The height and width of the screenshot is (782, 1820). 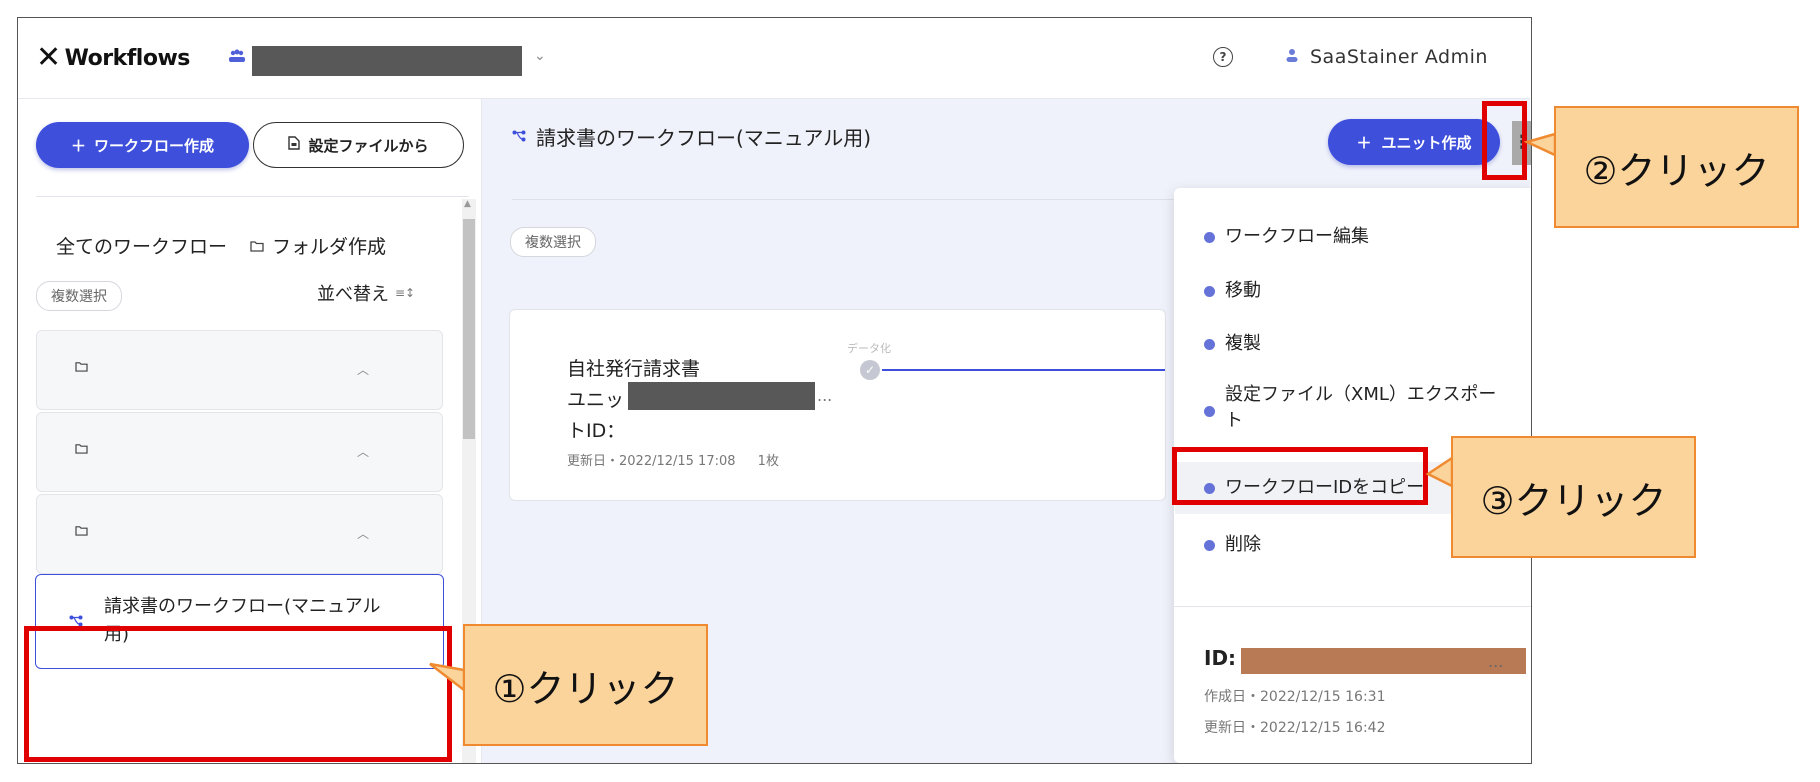 What do you see at coordinates (1573, 497) in the screenshot?
I see `callout-step3: ③クリック` at bounding box center [1573, 497].